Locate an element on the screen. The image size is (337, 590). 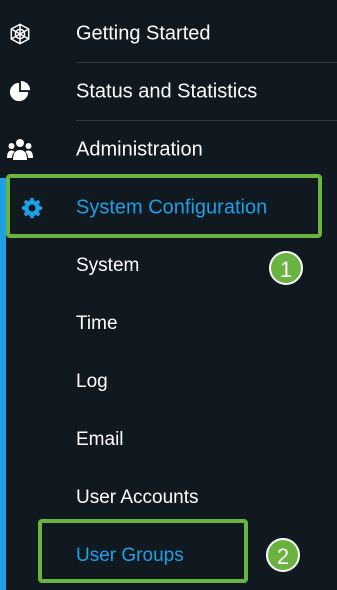
sub-item-email: Email is located at coordinates (168, 440).